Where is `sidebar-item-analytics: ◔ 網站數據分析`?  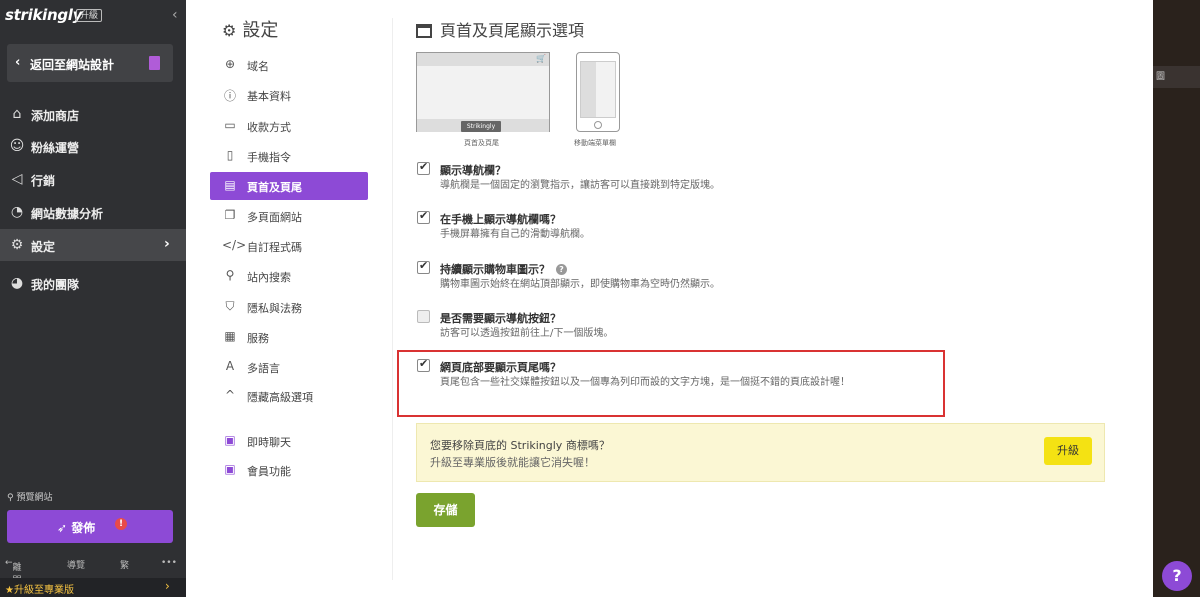 sidebar-item-analytics: ◔ 網站數據分析 is located at coordinates (93, 212).